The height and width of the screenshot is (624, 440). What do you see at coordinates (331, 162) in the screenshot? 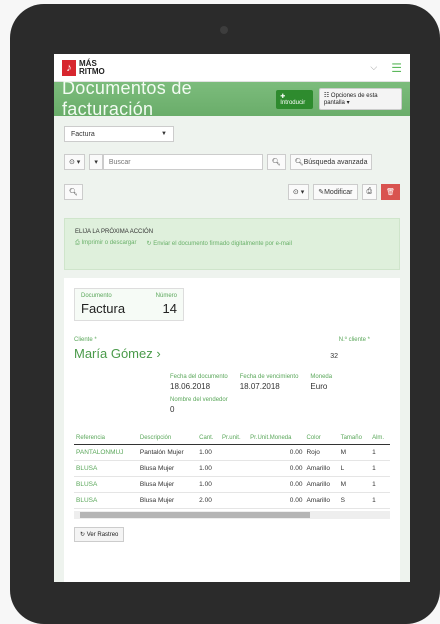
I see `advanced-search-button: 🔍︎ Búsqueda avanzada` at bounding box center [331, 162].